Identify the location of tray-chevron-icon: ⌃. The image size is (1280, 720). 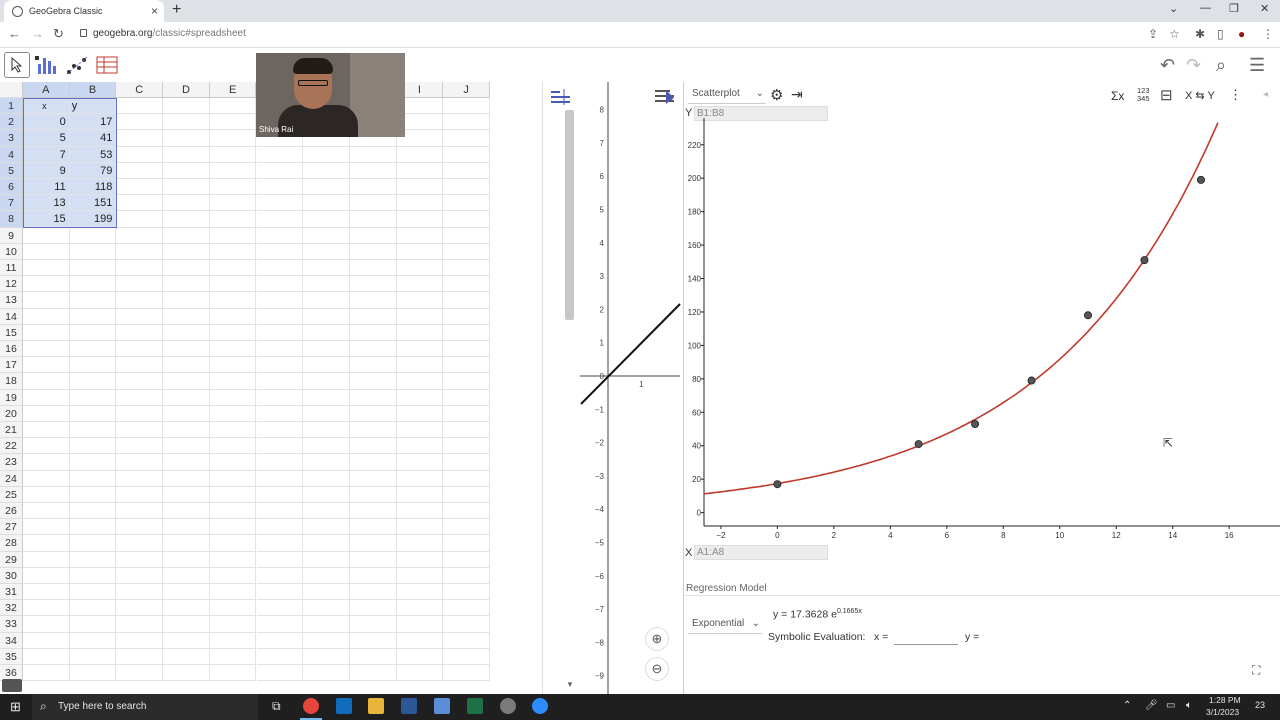
(1127, 705).